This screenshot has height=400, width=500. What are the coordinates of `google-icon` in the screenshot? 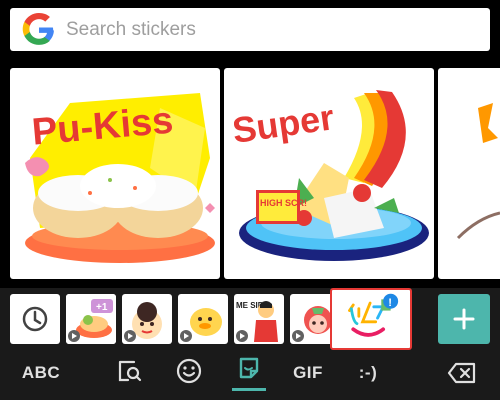 It's located at (38, 28).